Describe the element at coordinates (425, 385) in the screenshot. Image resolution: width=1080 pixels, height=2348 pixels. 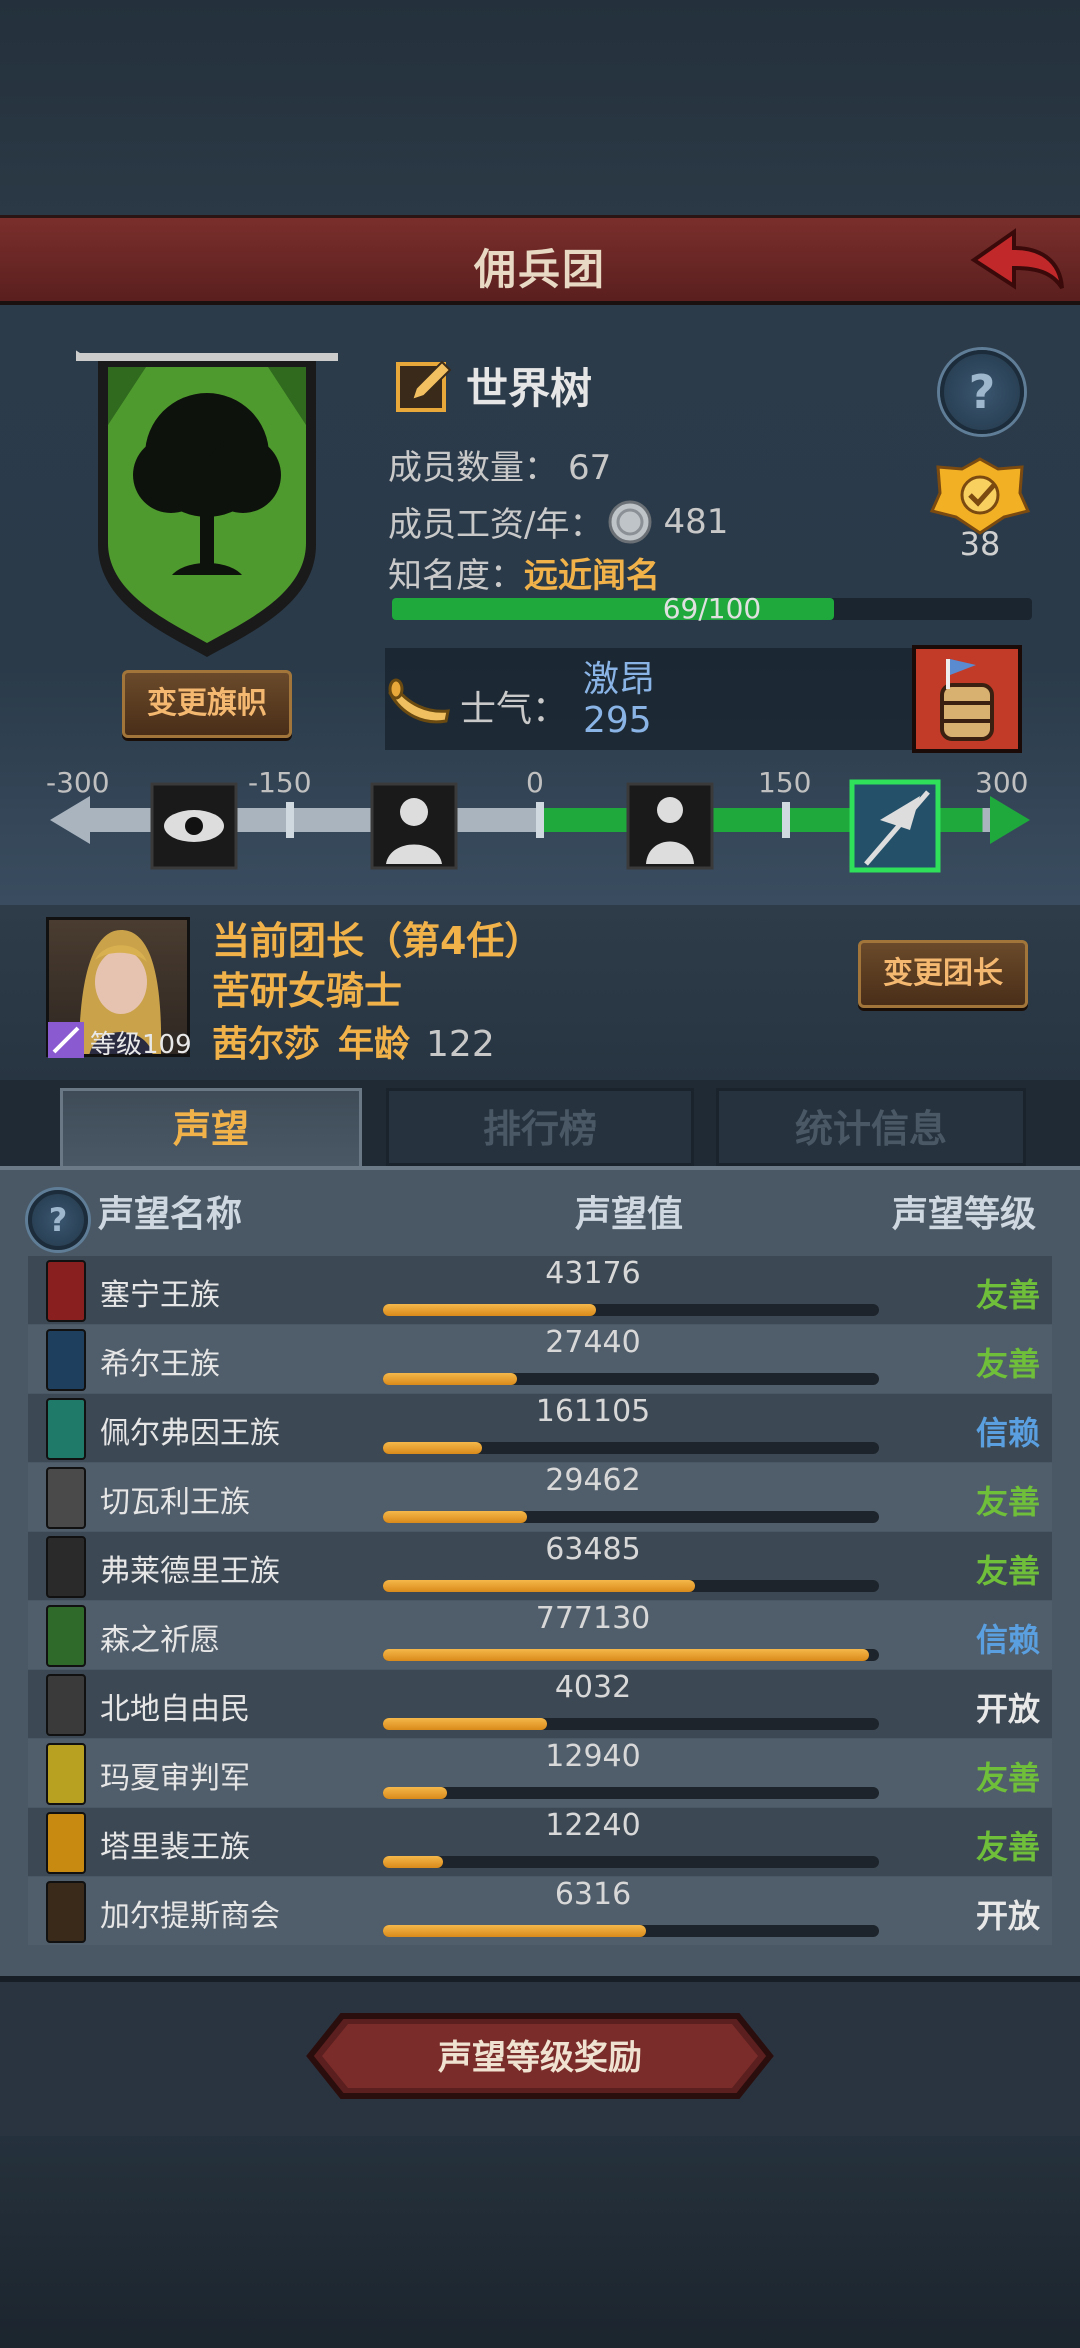
I see `edit-name-icon` at that location.